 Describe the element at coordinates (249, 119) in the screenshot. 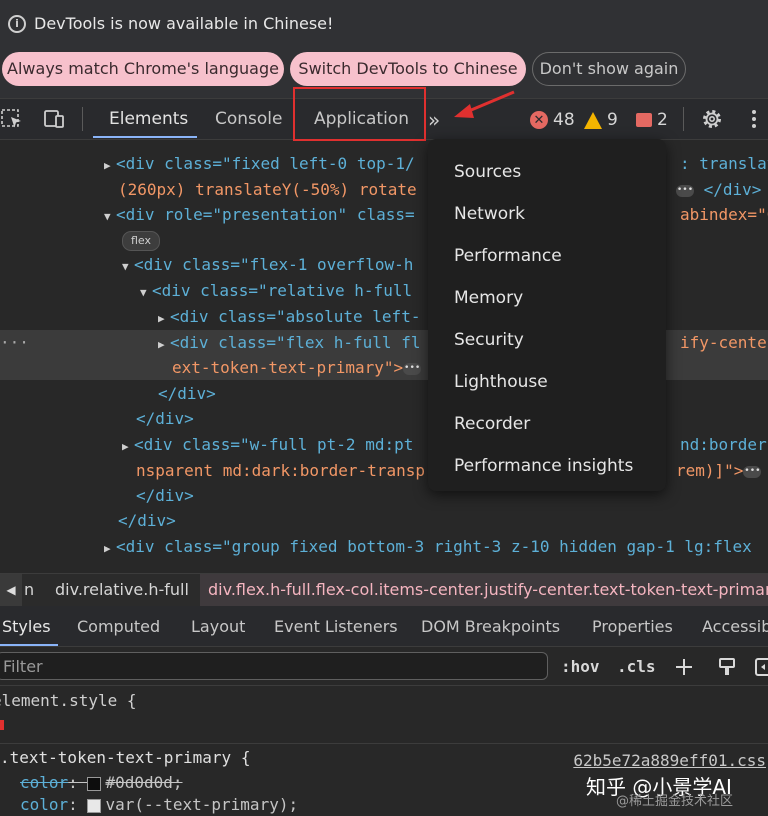

I see `tab-console: Console` at that location.